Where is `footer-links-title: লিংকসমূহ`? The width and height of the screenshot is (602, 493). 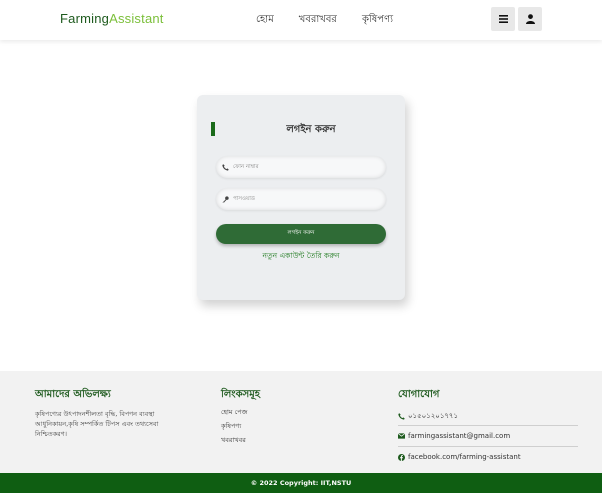 footer-links-title: লিংকসমূহ is located at coordinates (241, 394).